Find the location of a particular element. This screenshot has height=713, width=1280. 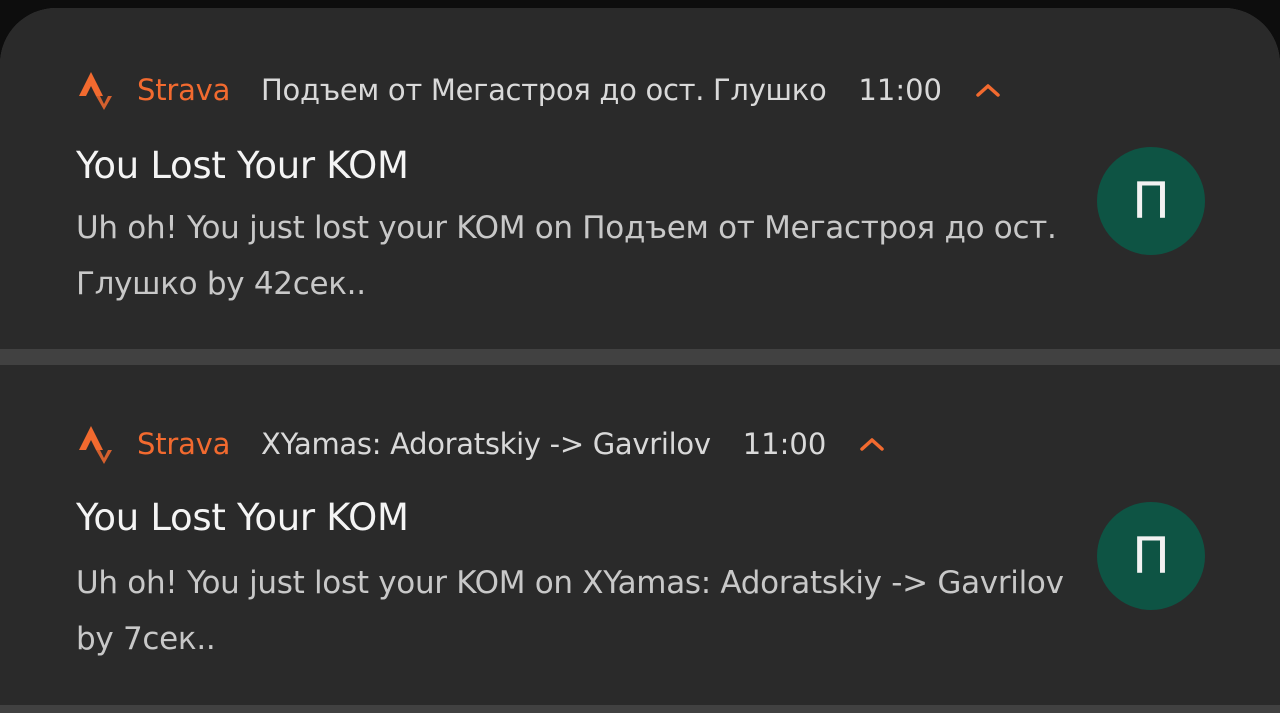

notification-subtext: Подъем от Мегастроя до ост. Глушко is located at coordinates (544, 90).